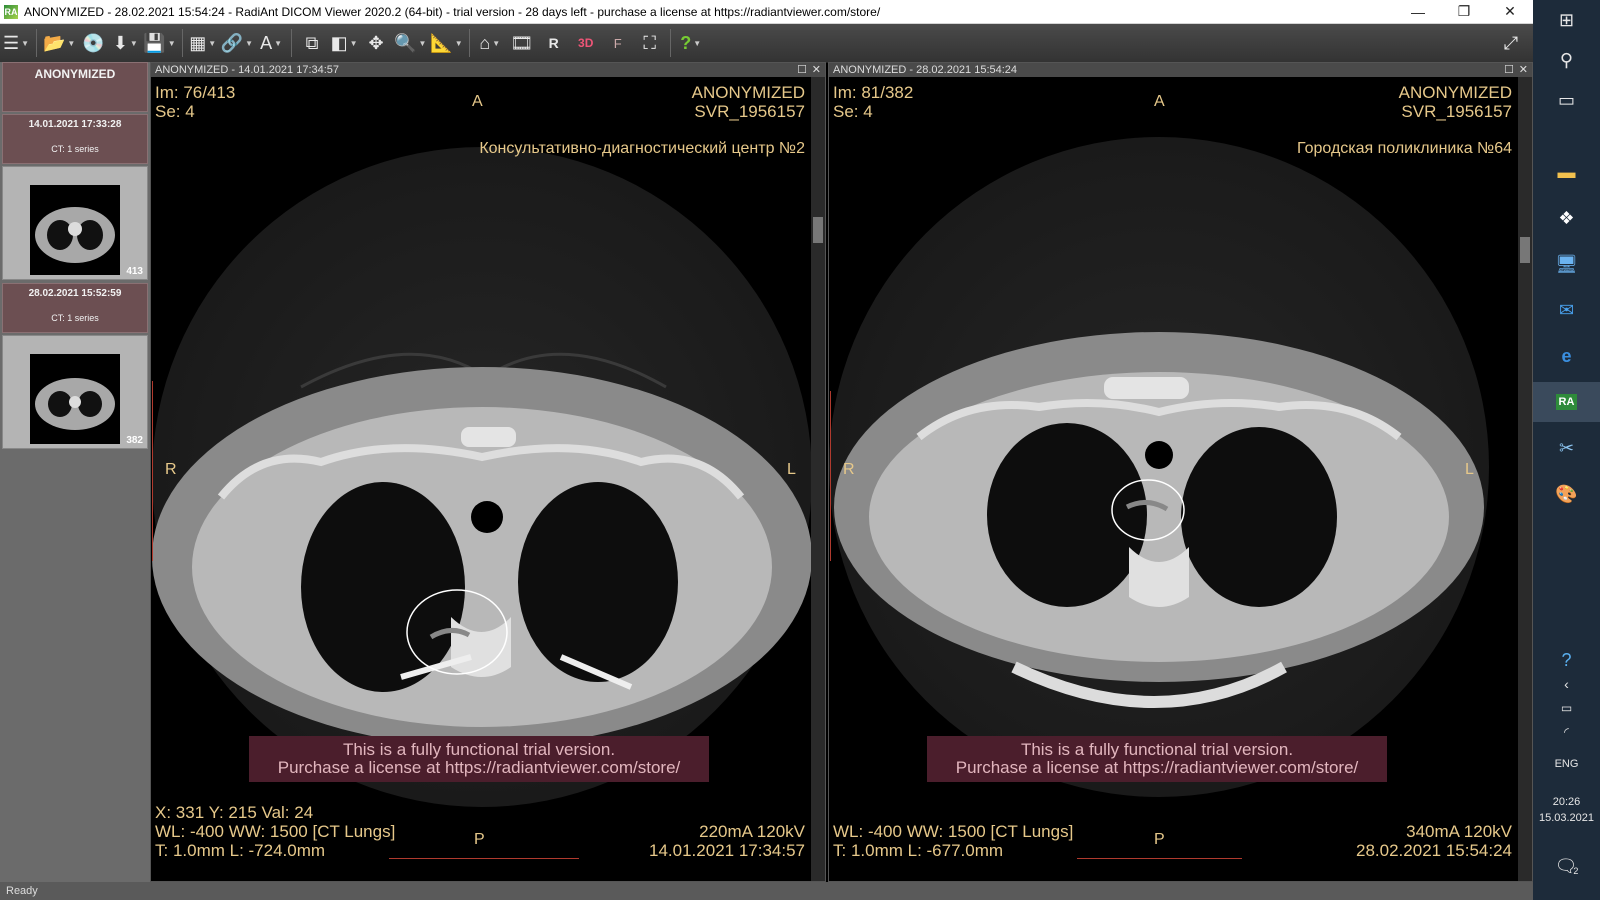 The height and width of the screenshot is (900, 1600). What do you see at coordinates (1566, 764) in the screenshot?
I see `input-language: ENG` at bounding box center [1566, 764].